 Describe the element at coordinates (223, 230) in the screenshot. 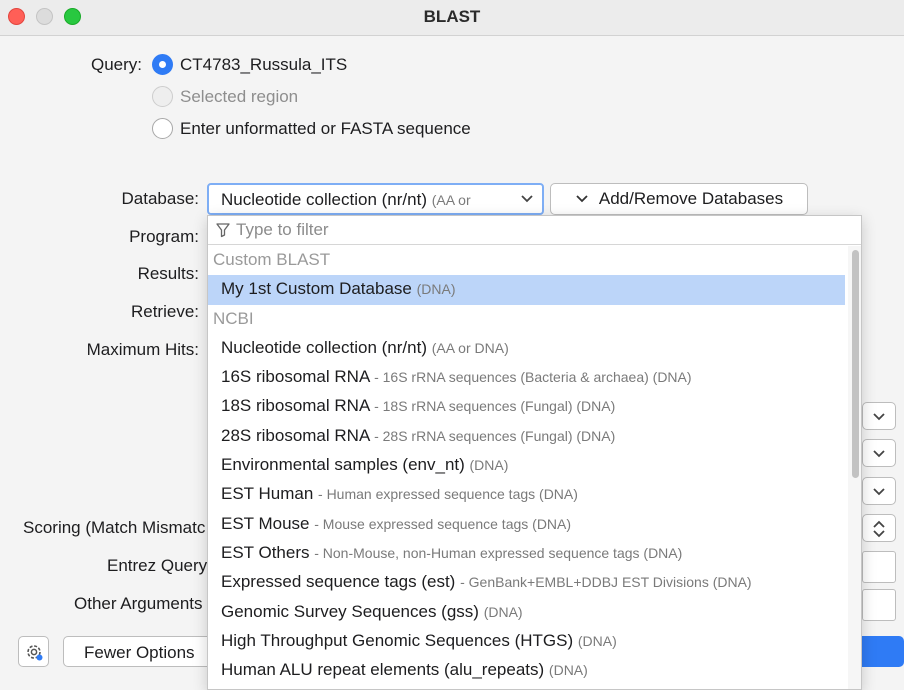

I see `filter-icon` at that location.